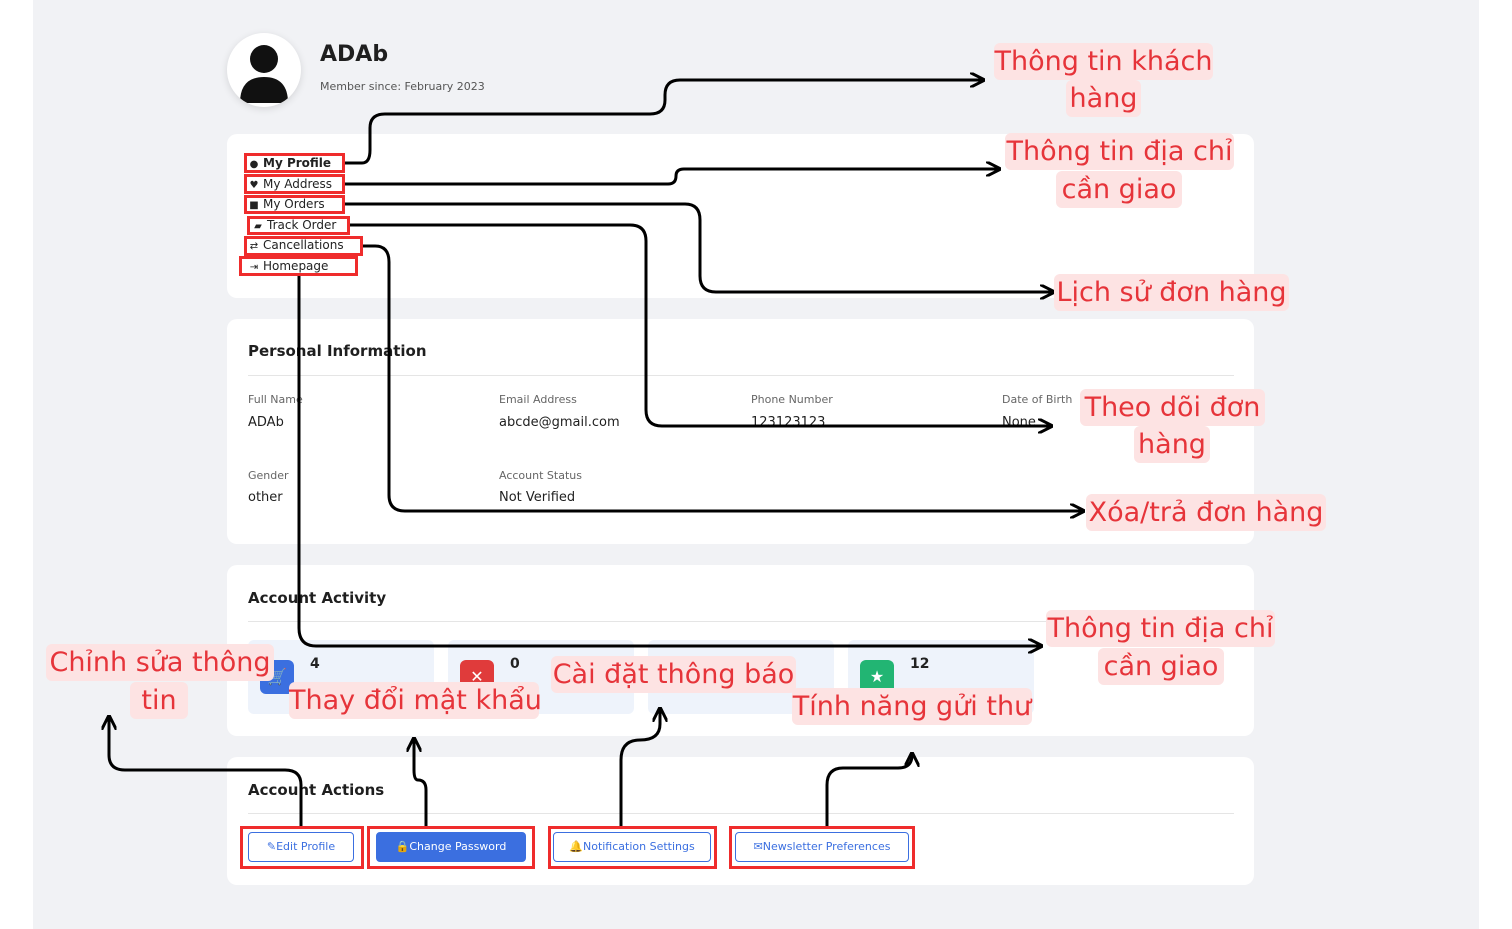 The height and width of the screenshot is (929, 1512). What do you see at coordinates (160, 662) in the screenshot?
I see `annotation-edit-profile: Chỉnh sửa thông` at bounding box center [160, 662].